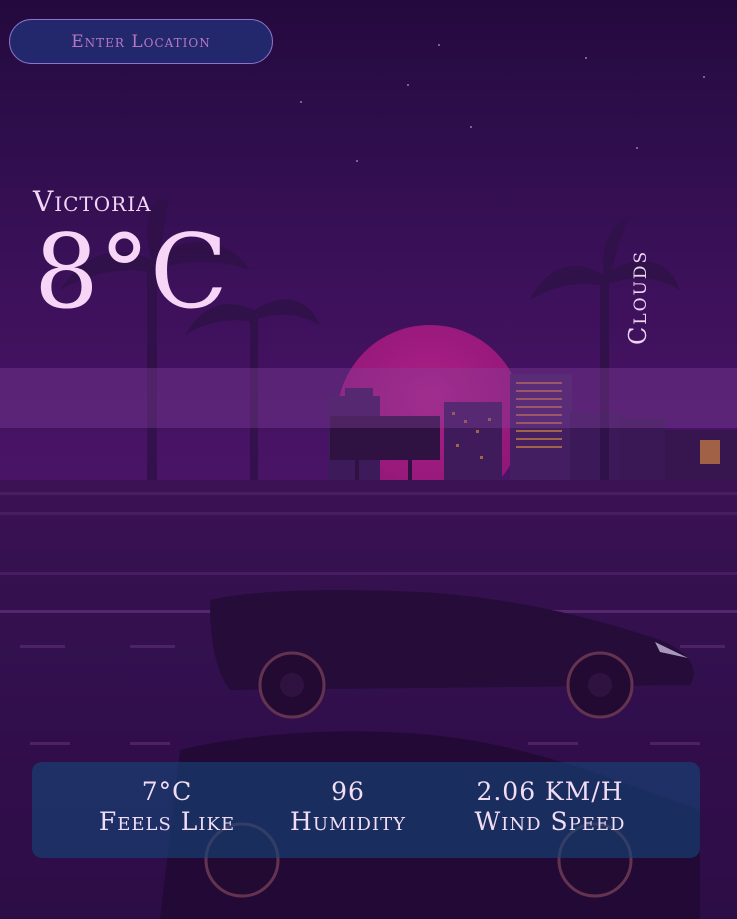 The width and height of the screenshot is (737, 919). What do you see at coordinates (167, 791) in the screenshot?
I see `feels-like-value: 7°C` at bounding box center [167, 791].